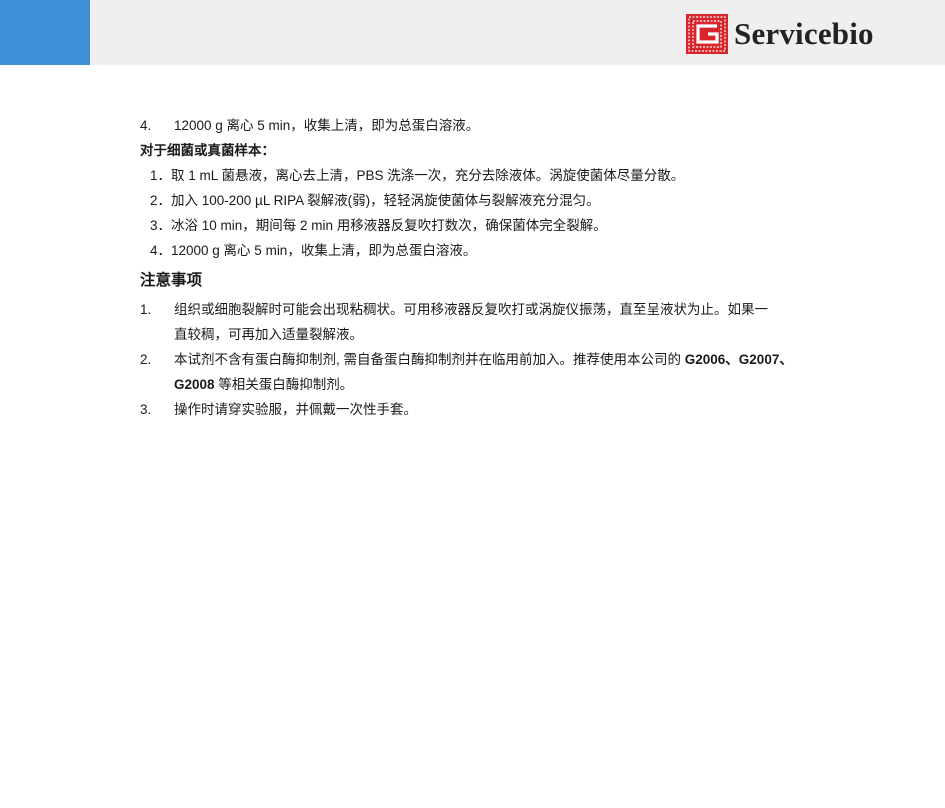 Image resolution: width=945 pixels, height=808 pixels. What do you see at coordinates (485, 409) in the screenshot?
I see `note-item-3: 3. 操作时请穿实验服，并佩戴一次性手套。` at bounding box center [485, 409].